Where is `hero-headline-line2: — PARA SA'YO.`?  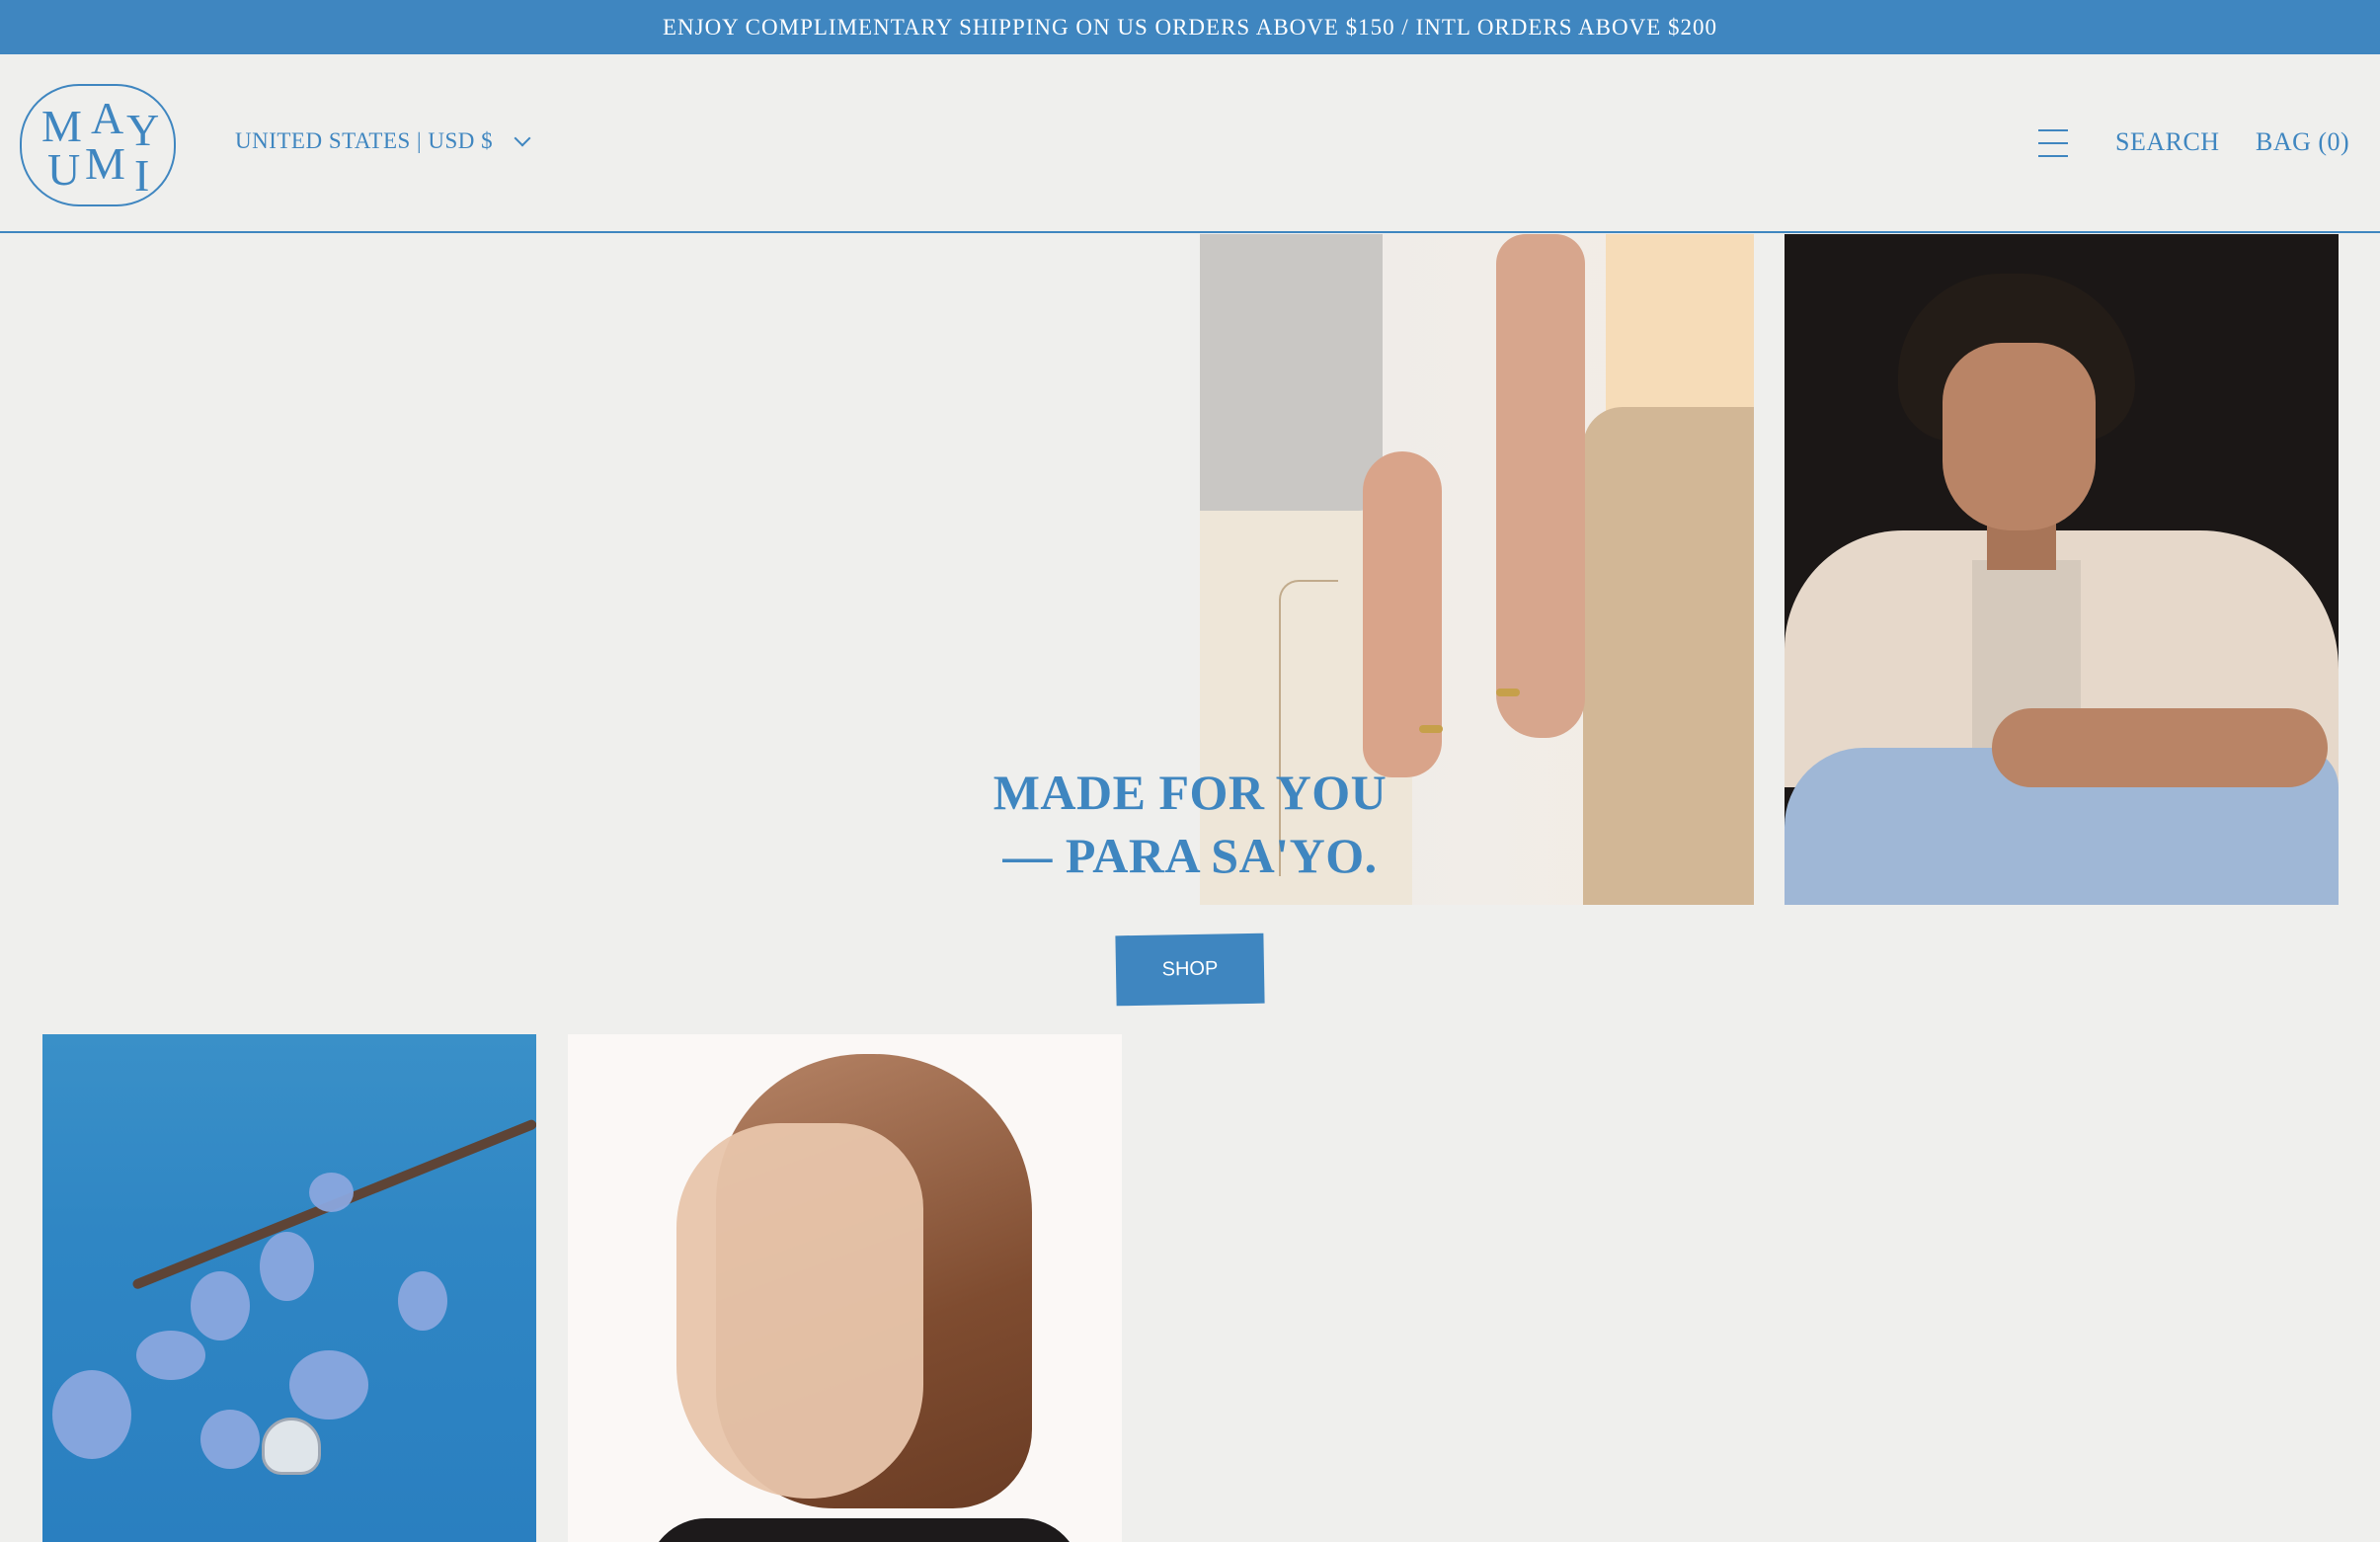
hero-headline-line2: — PARA SA'YO. is located at coordinates (1190, 855).